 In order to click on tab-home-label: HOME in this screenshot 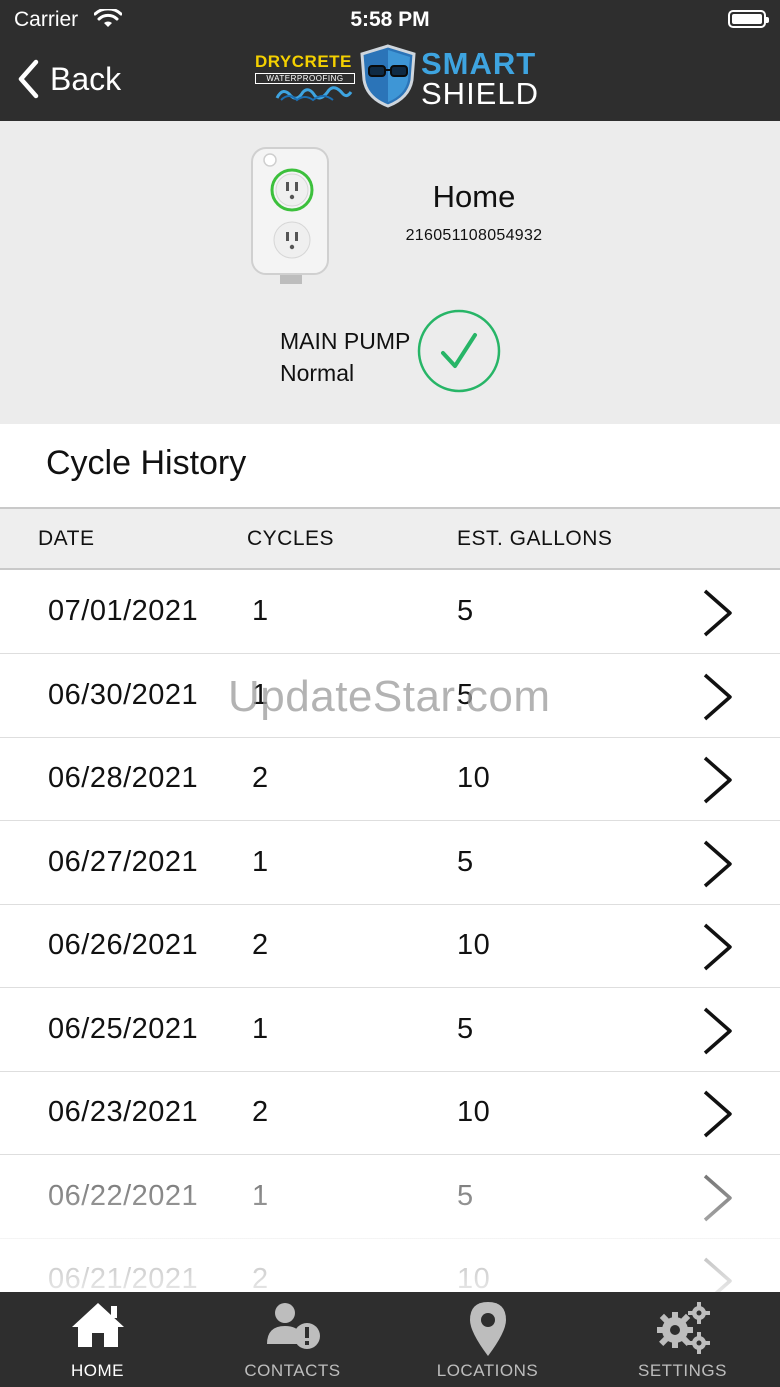, I will do `click(97, 1370)`.